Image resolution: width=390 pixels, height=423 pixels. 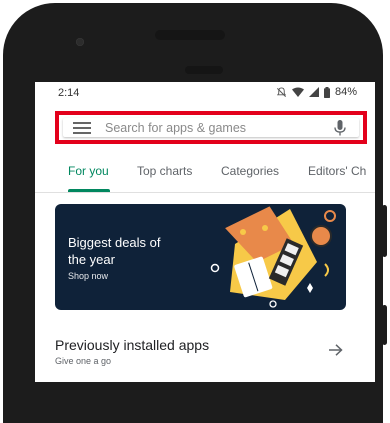 What do you see at coordinates (132, 345) in the screenshot?
I see `section-title: Previously installed apps` at bounding box center [132, 345].